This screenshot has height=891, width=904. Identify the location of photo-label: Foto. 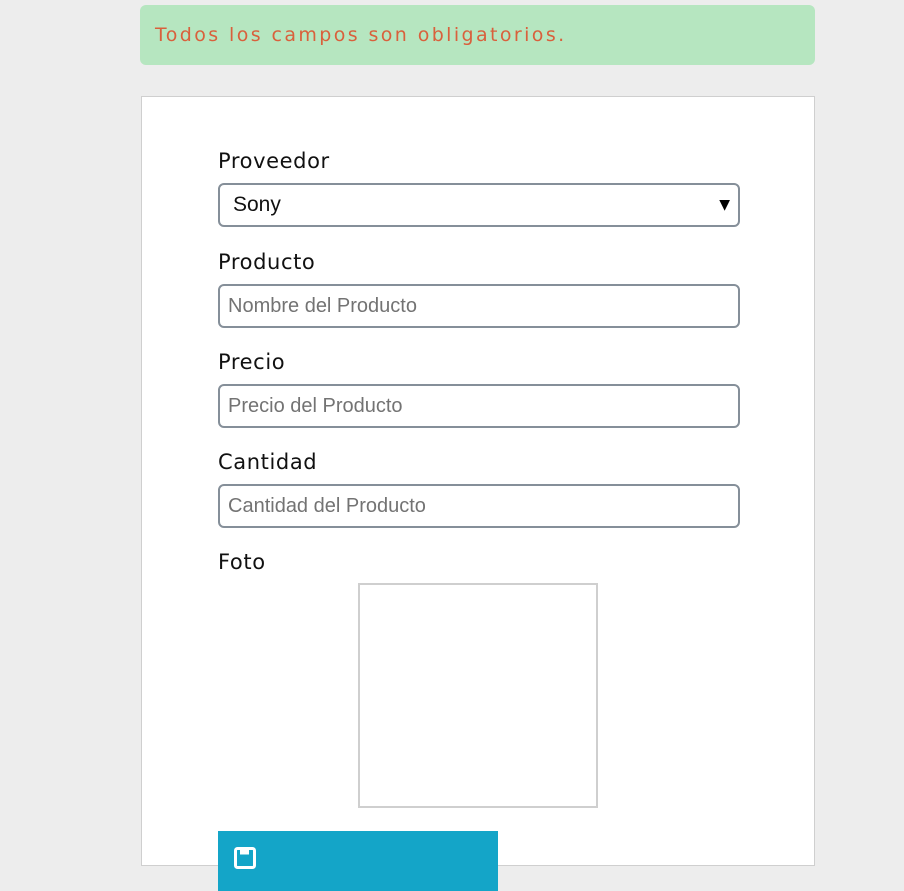
(242, 562).